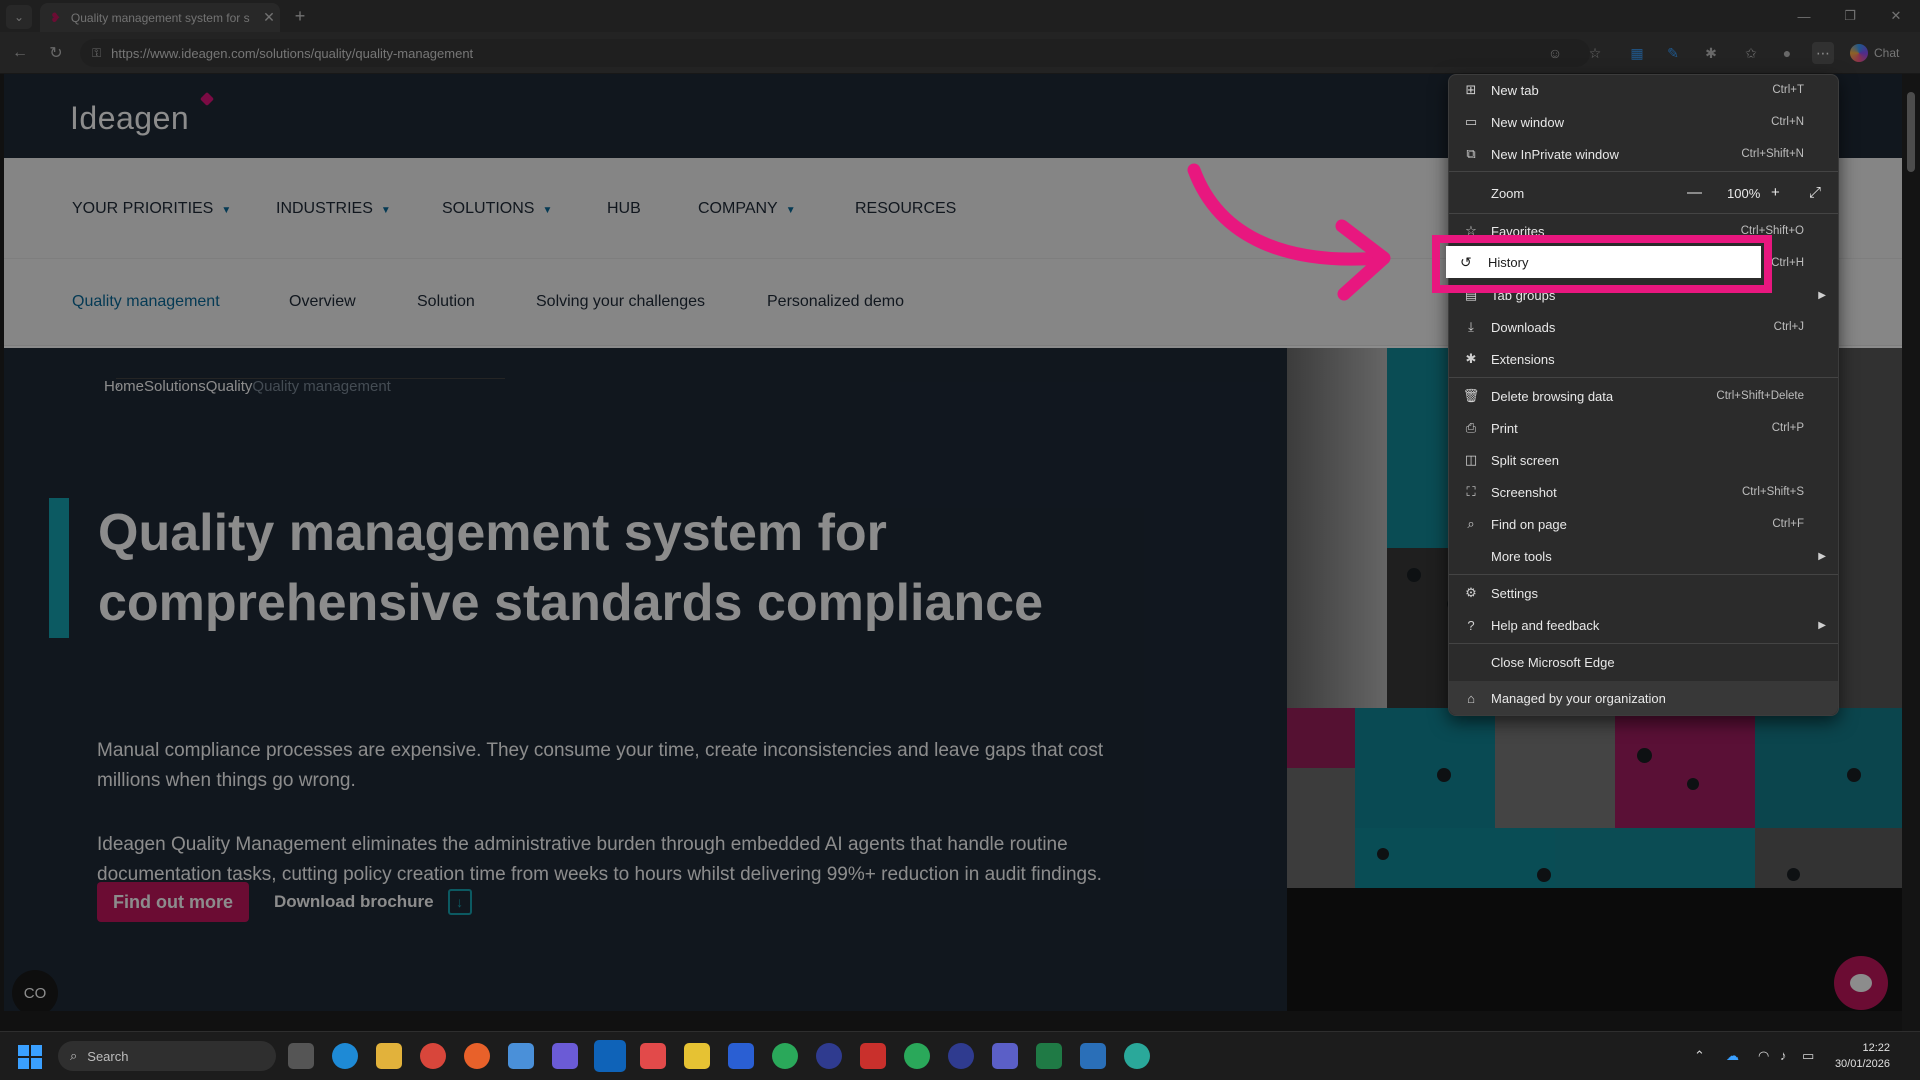  Describe the element at coordinates (1874, 53) in the screenshot. I see `copilot-chat-button: Chat` at that location.